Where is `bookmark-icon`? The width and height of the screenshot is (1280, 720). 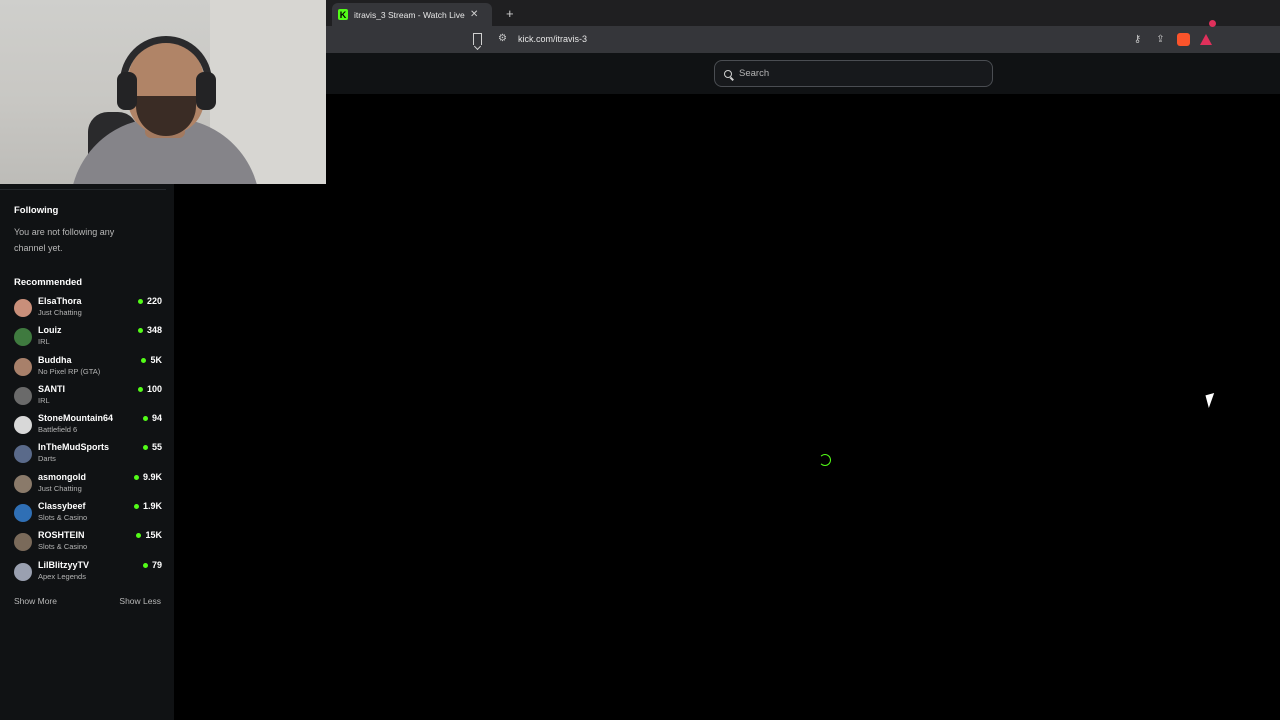
bookmark-icon is located at coordinates (477, 39).